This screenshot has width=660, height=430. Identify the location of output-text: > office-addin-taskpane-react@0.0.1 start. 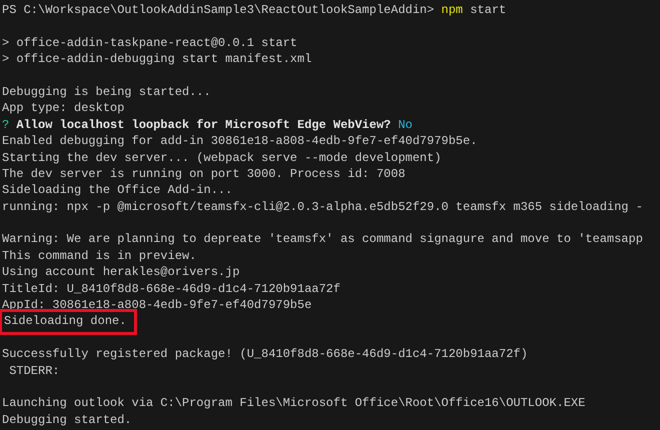
(150, 43).